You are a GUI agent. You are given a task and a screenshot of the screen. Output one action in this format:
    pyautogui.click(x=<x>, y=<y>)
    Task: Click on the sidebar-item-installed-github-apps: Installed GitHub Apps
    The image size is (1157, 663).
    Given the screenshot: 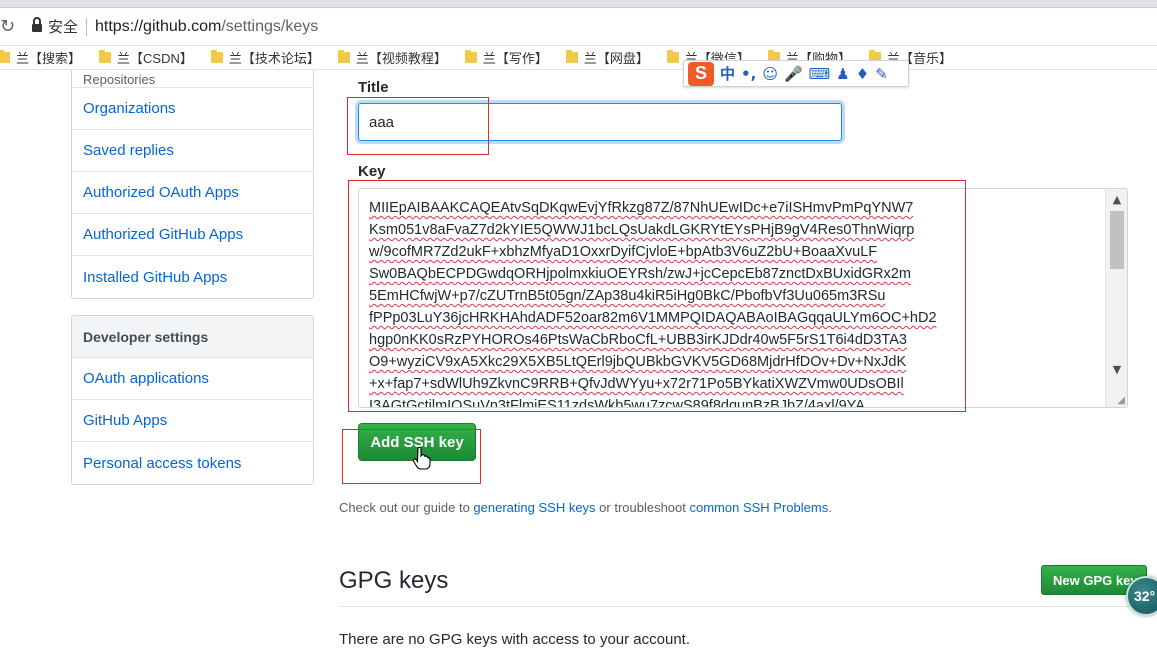 What is the action you would take?
    pyautogui.click(x=192, y=277)
    